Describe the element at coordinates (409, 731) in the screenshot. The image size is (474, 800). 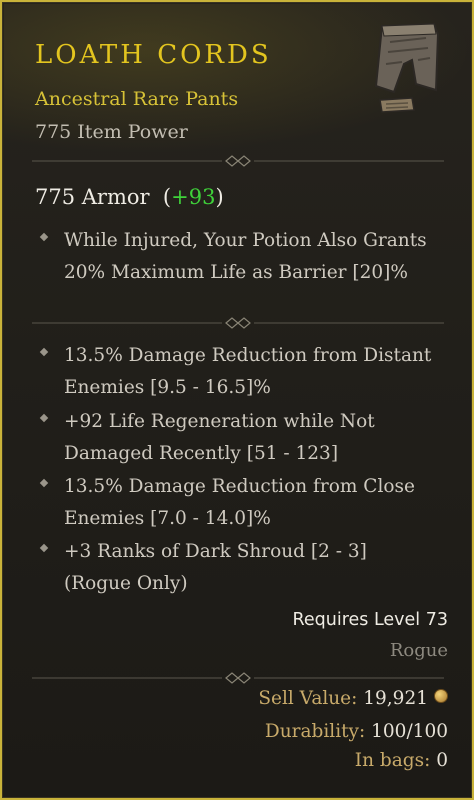
I see `durability-value: 100/100` at that location.